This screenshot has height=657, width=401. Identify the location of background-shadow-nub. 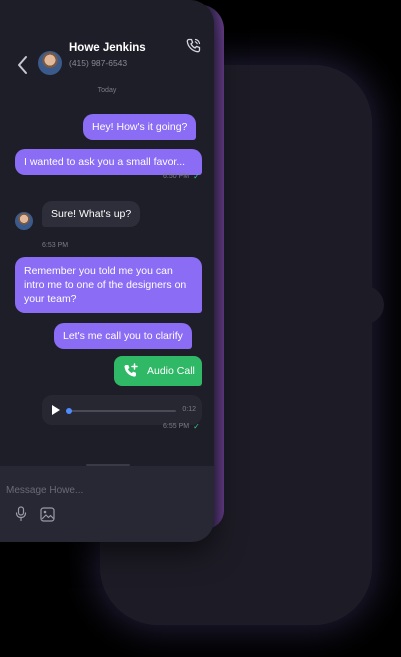
(362, 305).